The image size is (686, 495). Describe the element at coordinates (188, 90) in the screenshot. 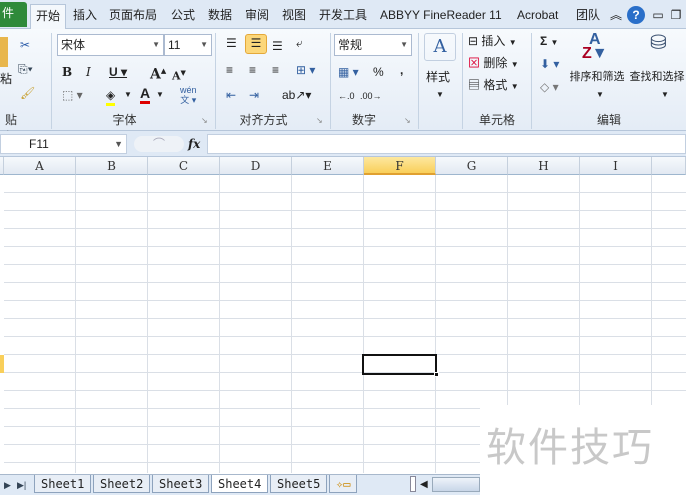

I see `phonetic-text: wén` at that location.